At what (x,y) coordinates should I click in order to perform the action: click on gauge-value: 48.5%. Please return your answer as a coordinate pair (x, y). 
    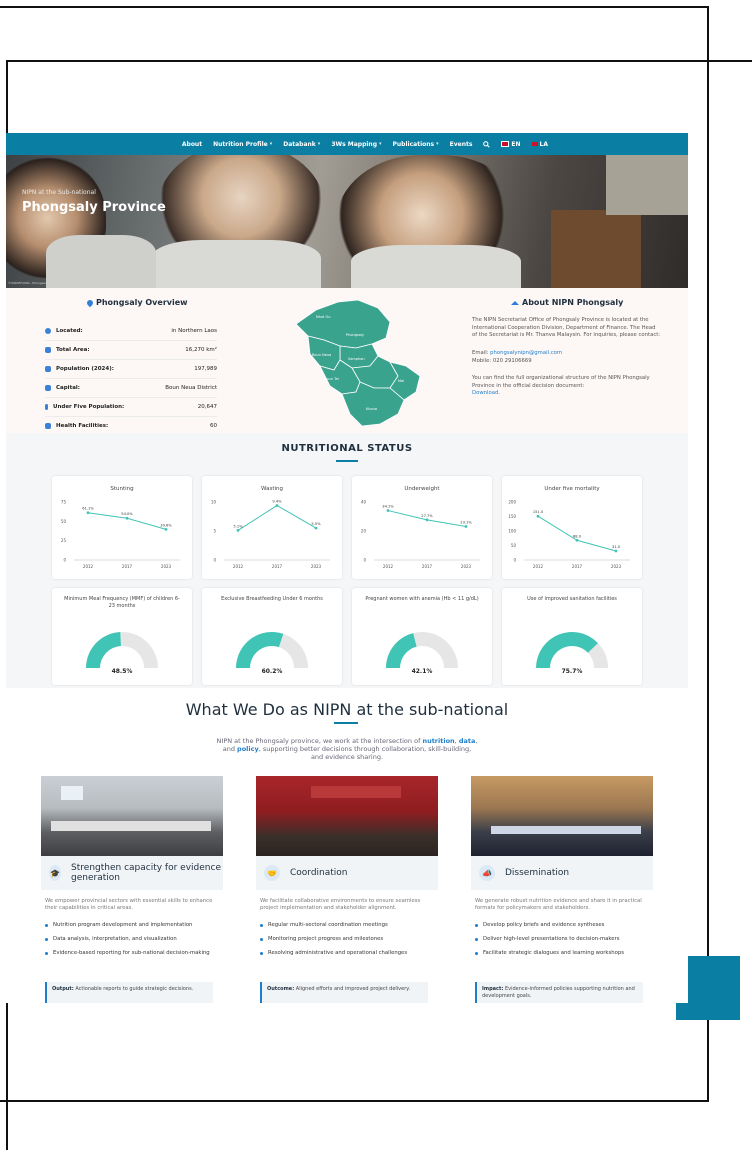
    Looking at the image, I should click on (122, 671).